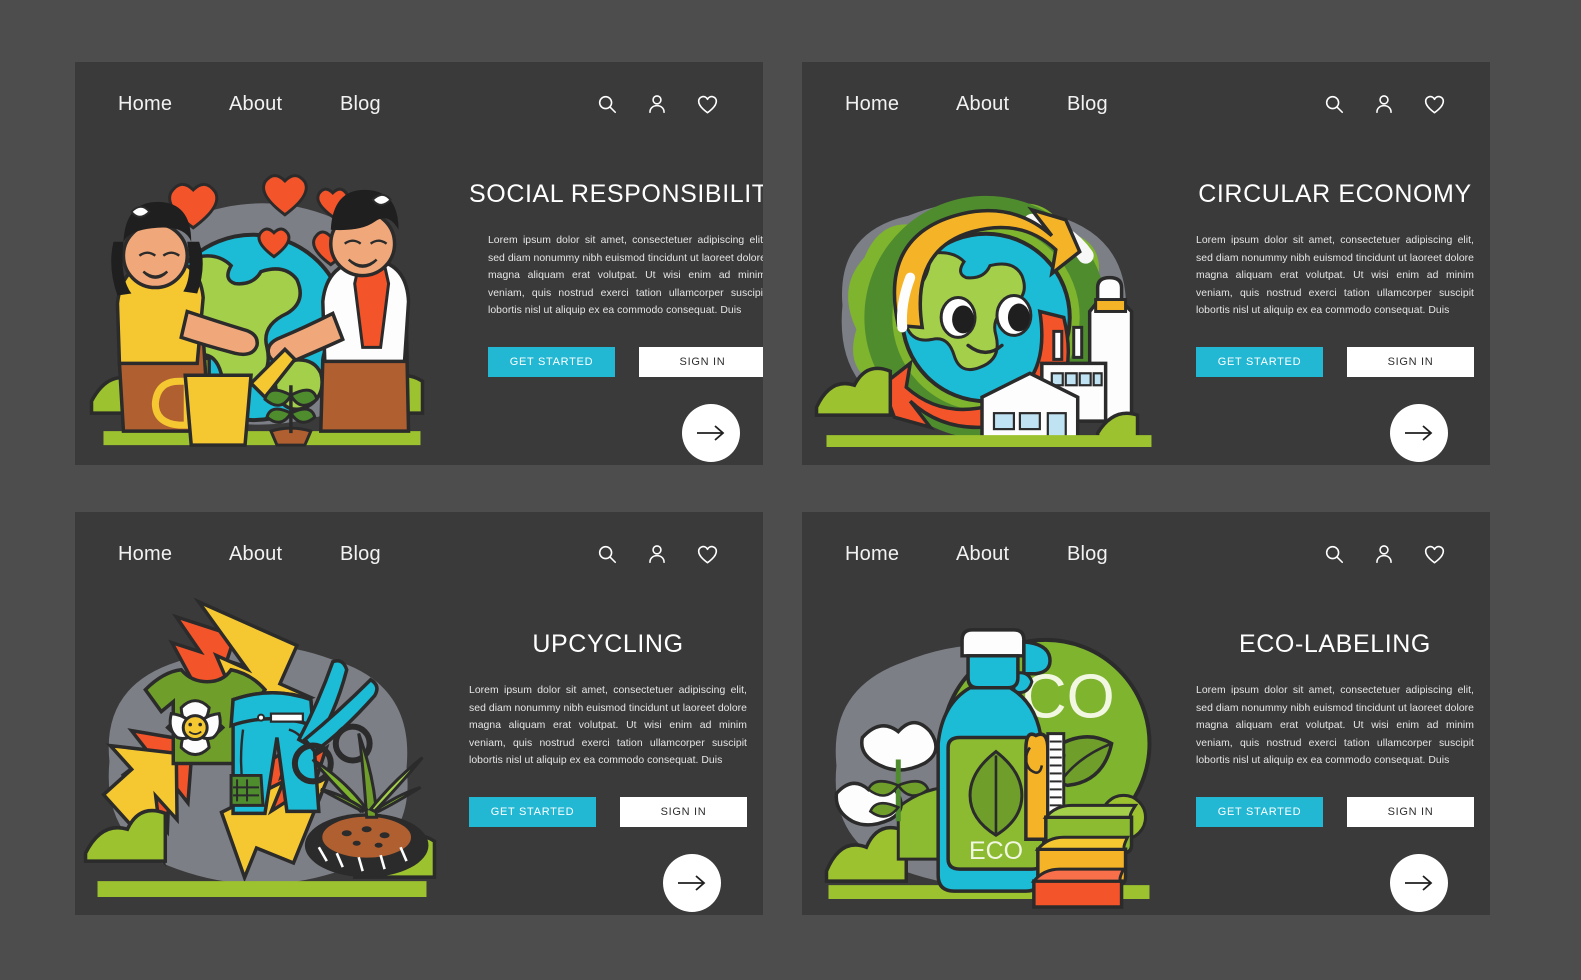 This screenshot has width=1581, height=980. I want to click on illustration-upcycling, so click(259, 755).